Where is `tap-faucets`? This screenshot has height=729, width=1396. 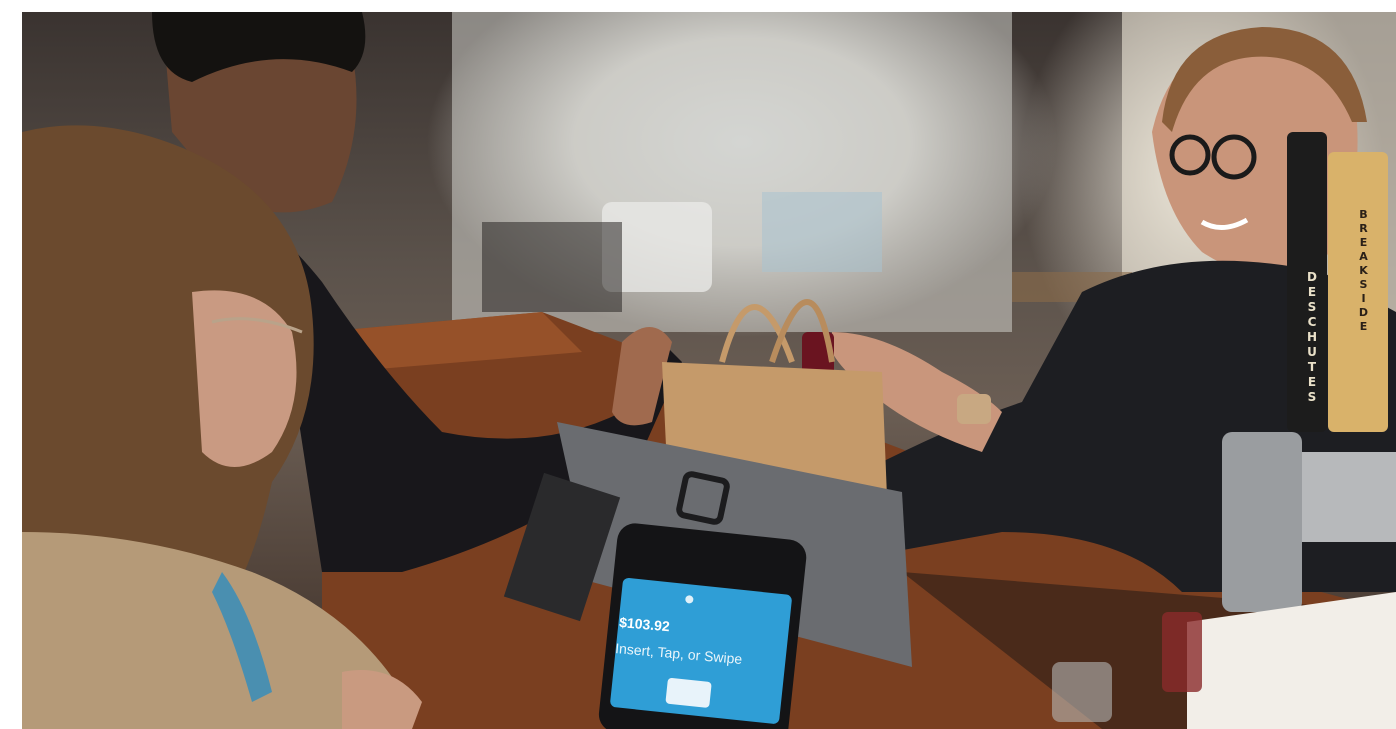
tap-faucets is located at coordinates (1349, 497).